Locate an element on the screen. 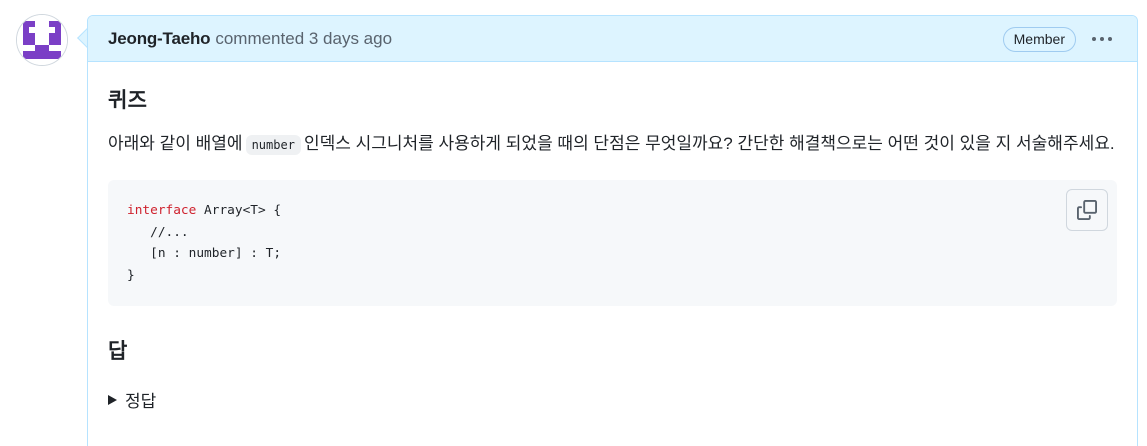  code-line: [n : number] : T; is located at coordinates (612, 254).